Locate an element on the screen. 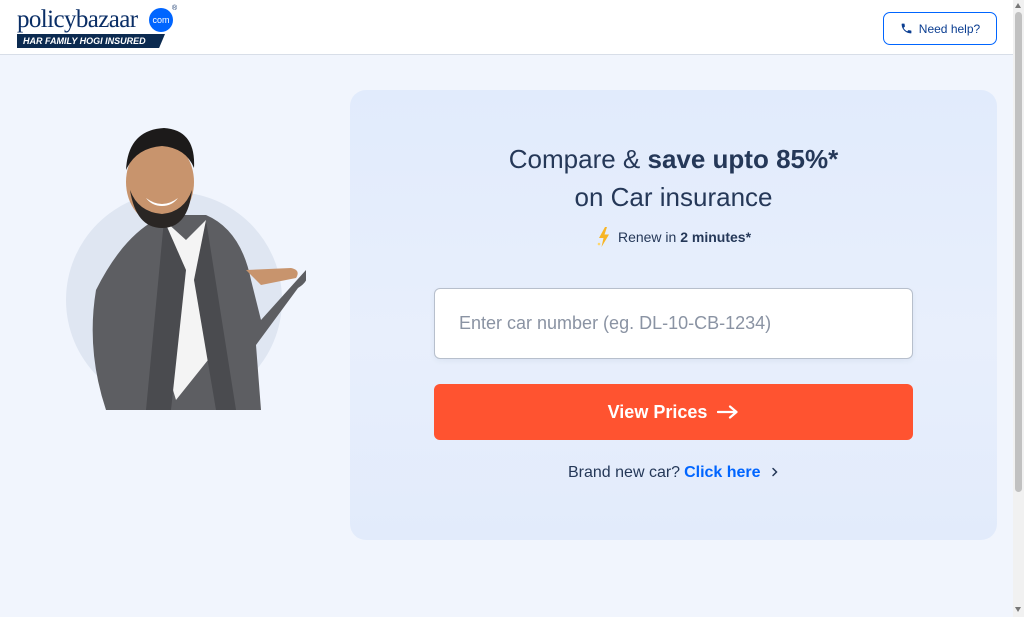 This screenshot has height=617, width=1024. headline-light: Compare & is located at coordinates (578, 159).